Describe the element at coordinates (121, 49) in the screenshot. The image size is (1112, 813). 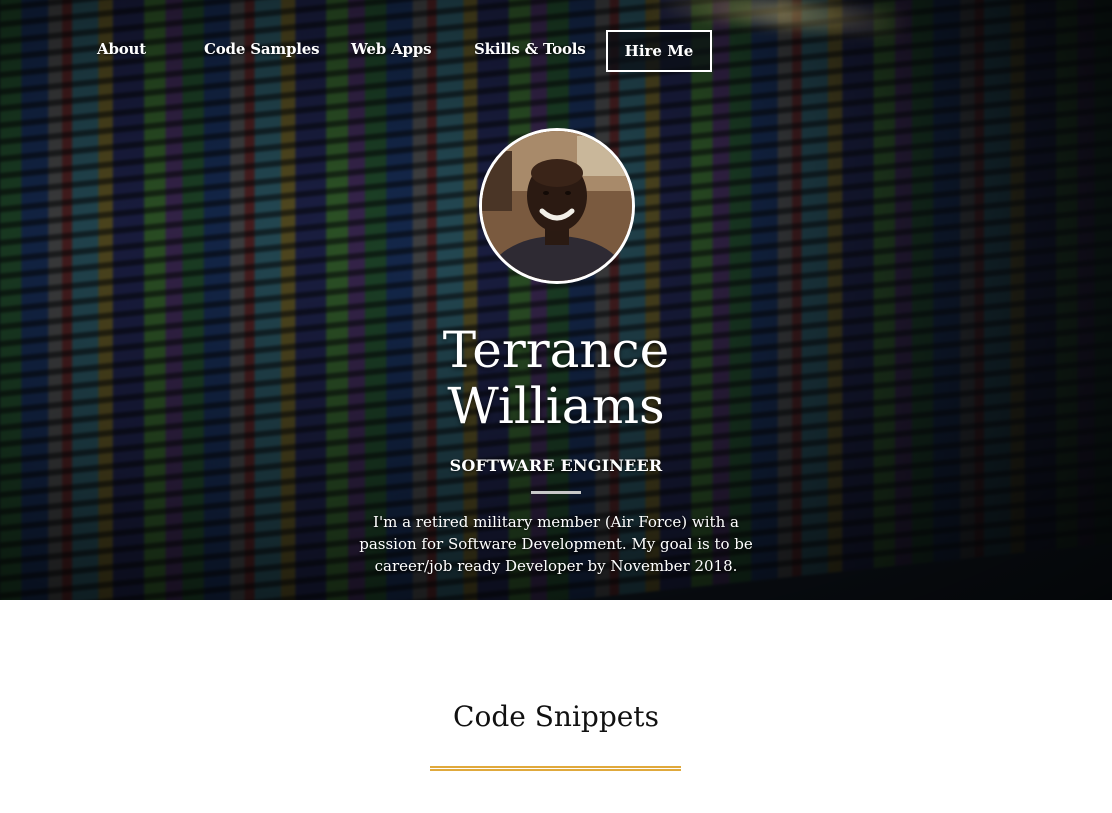
I see `nav-link-about: About` at that location.